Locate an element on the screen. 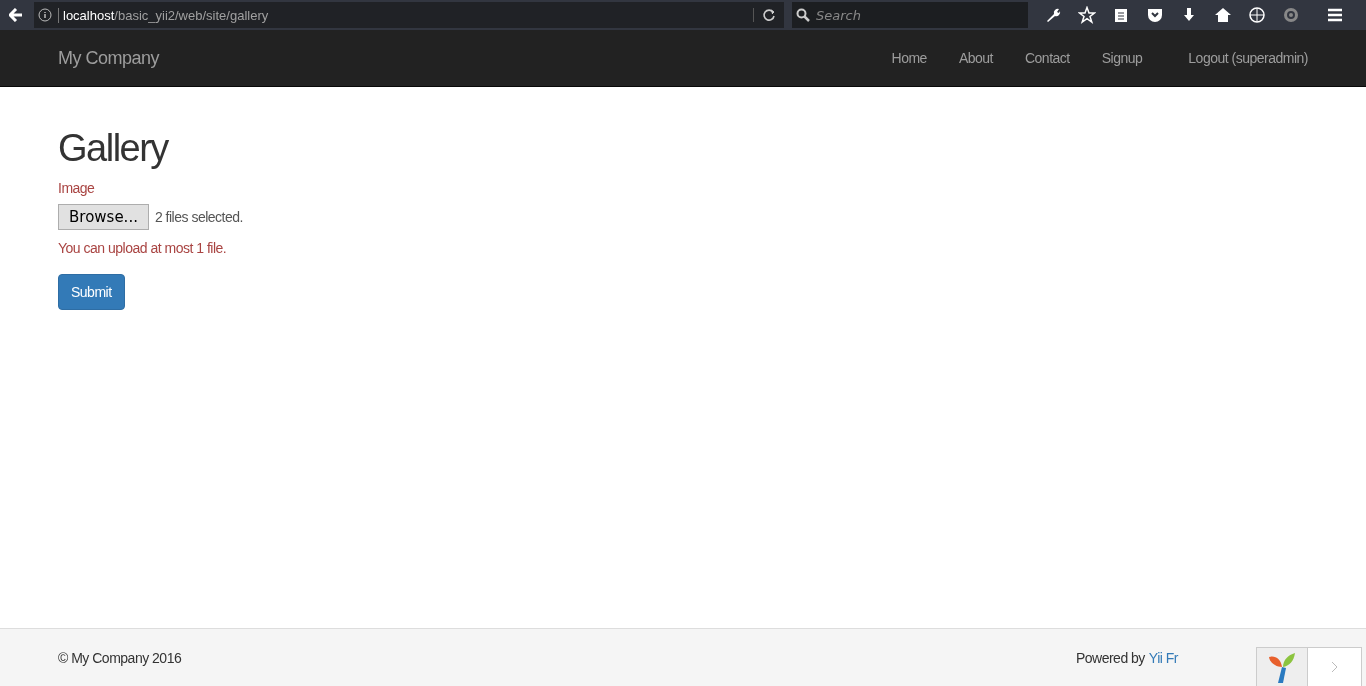 This screenshot has height=686, width=1366. url-text: localhost/basic_yii2/web/site/gallery is located at coordinates (405, 15).